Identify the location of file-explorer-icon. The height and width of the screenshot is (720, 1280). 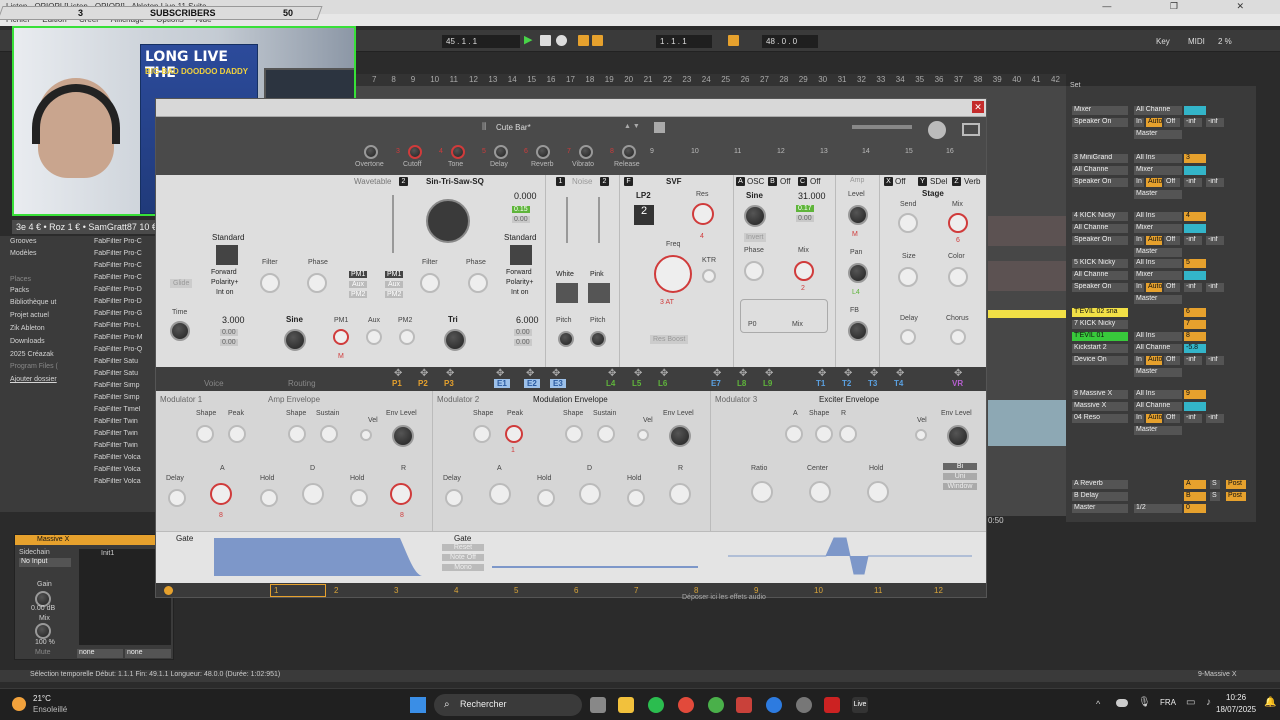
(626, 705).